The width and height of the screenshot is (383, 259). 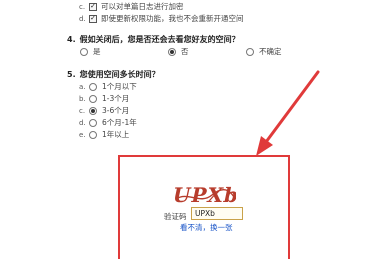 What do you see at coordinates (175, 216) in the screenshot?
I see `captcha-label: 验证码` at bounding box center [175, 216].